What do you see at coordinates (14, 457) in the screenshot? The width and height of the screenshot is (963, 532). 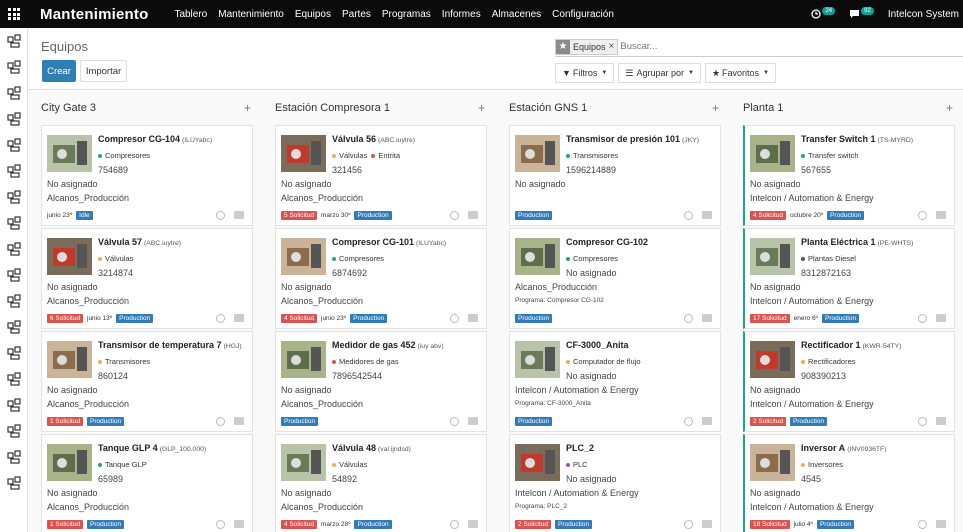 I see `flow-icon` at bounding box center [14, 457].